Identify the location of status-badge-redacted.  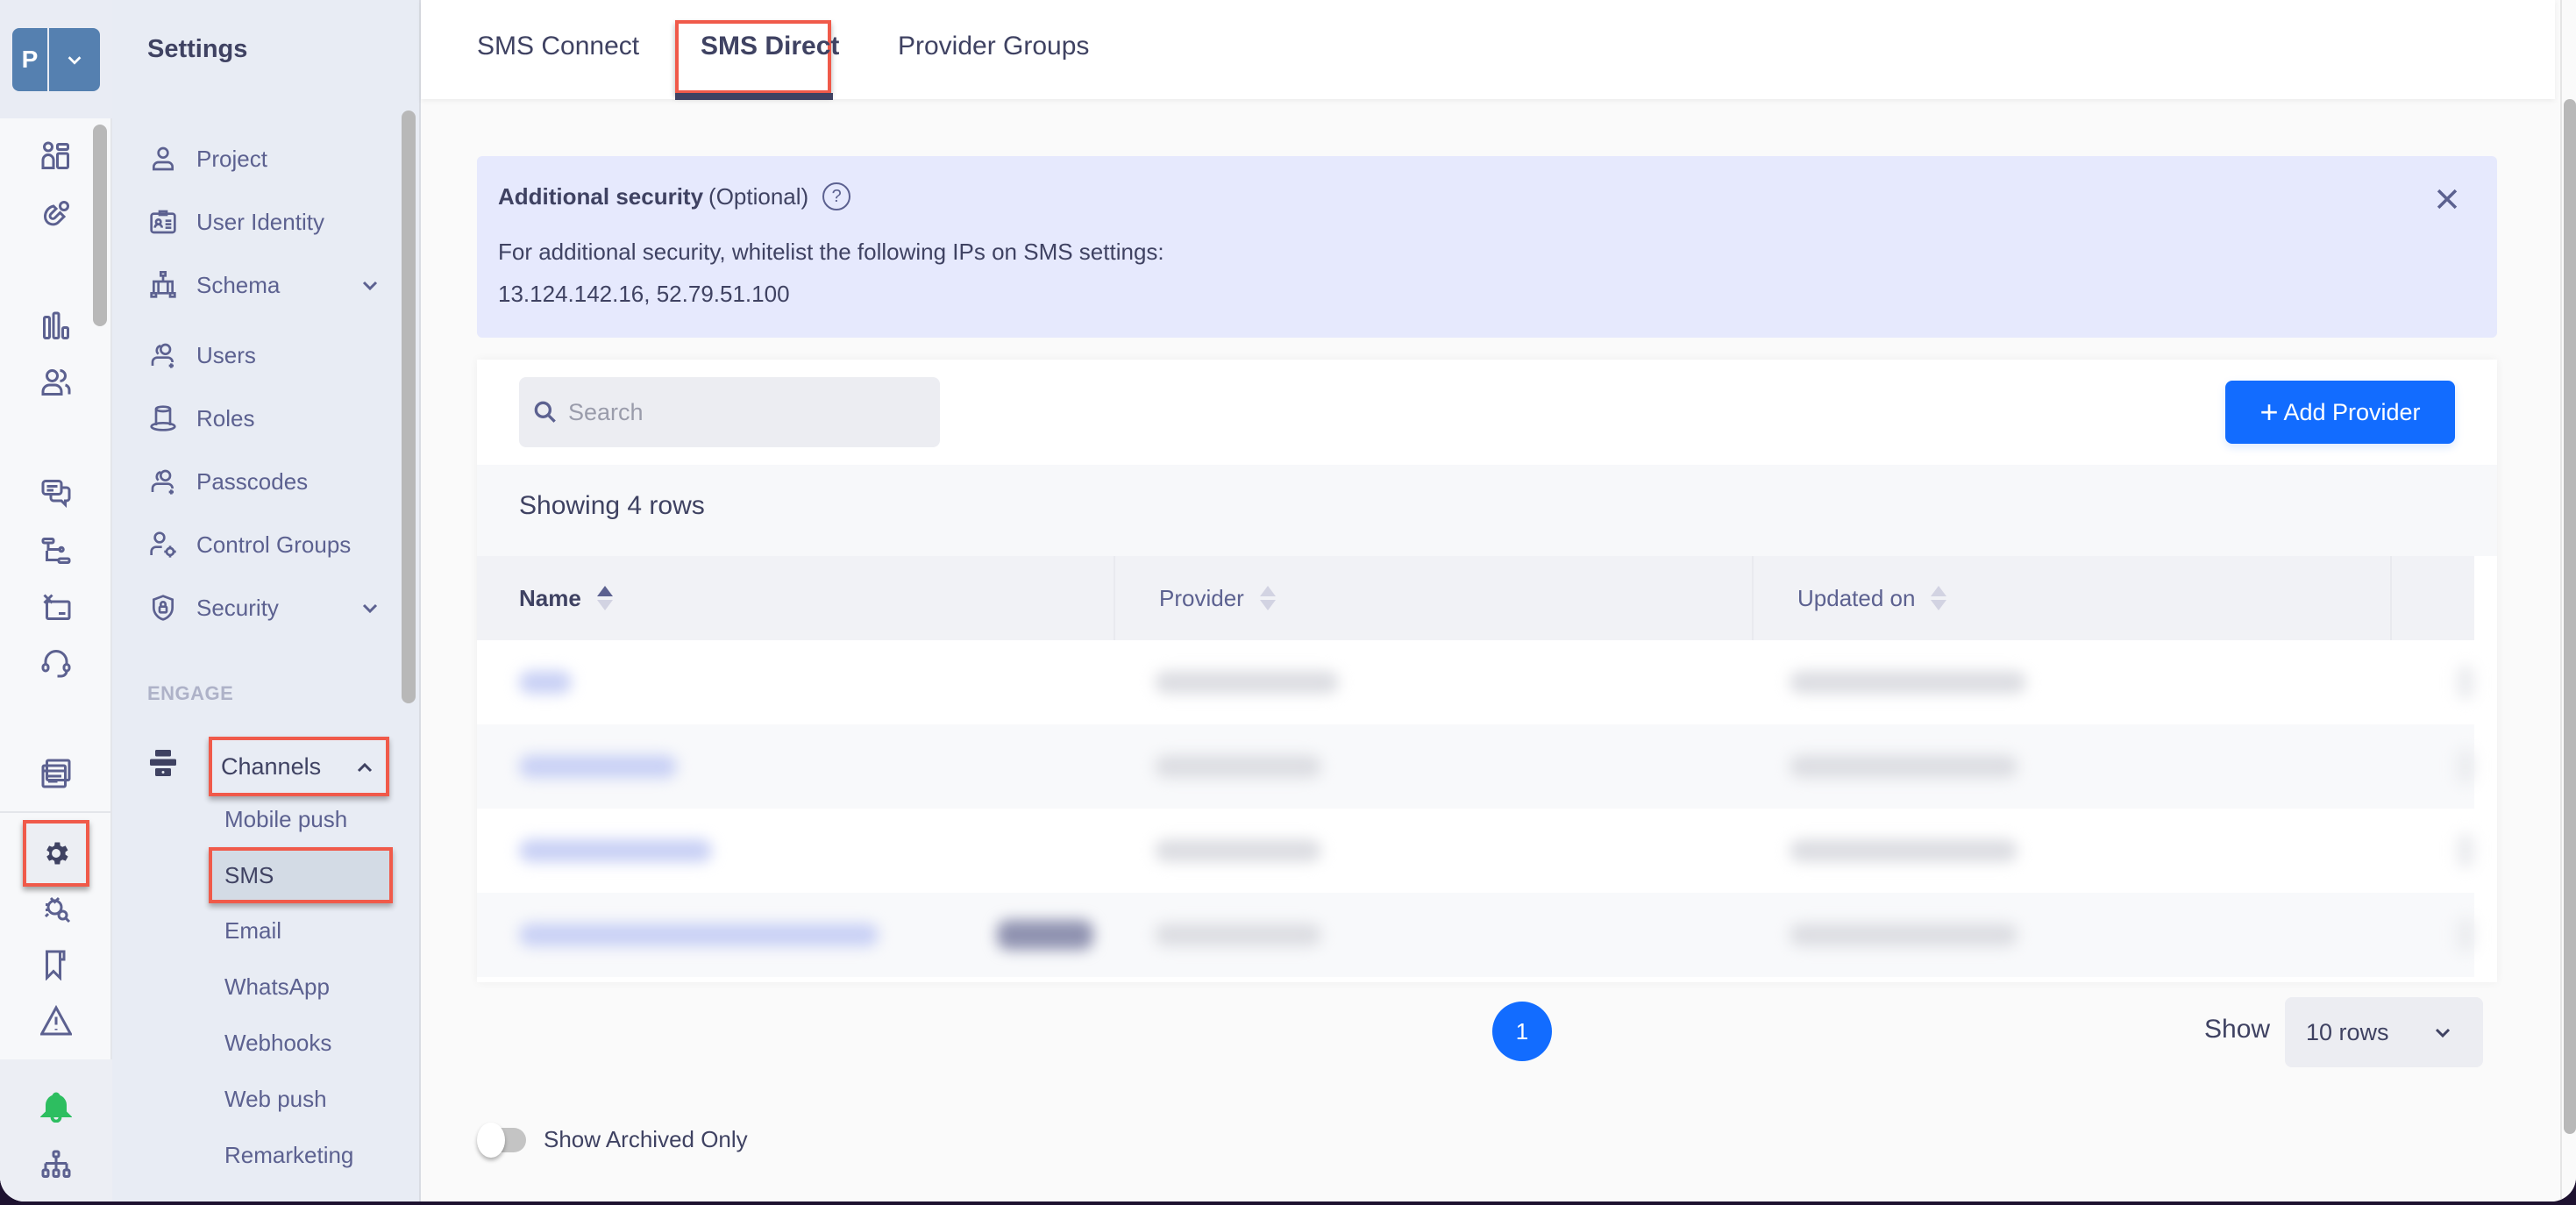
(1045, 935).